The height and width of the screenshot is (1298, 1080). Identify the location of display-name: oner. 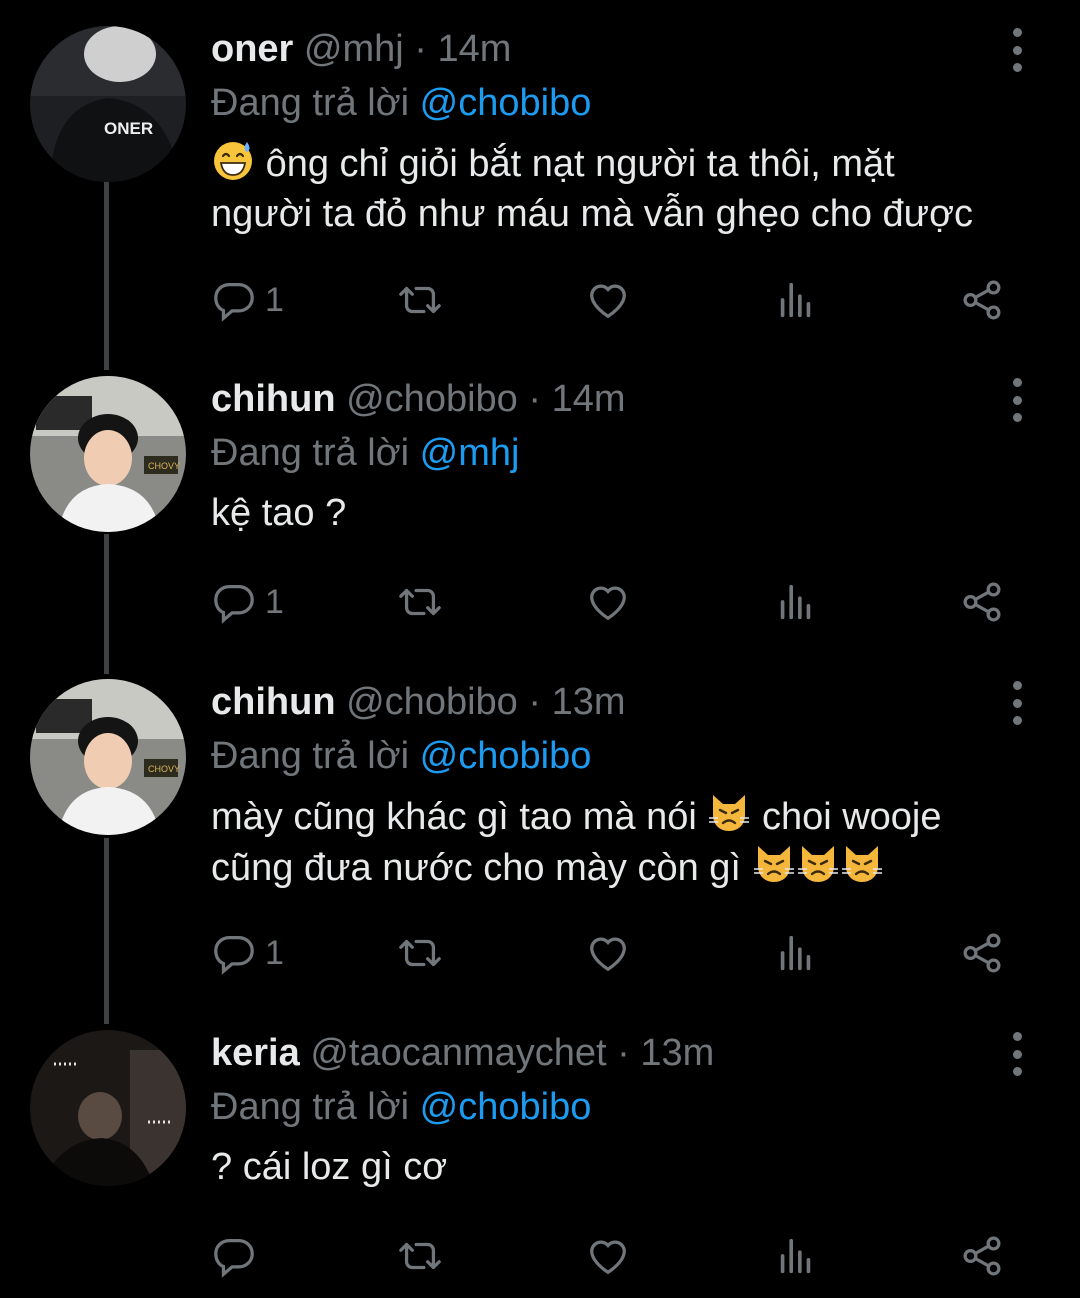
(252, 49).